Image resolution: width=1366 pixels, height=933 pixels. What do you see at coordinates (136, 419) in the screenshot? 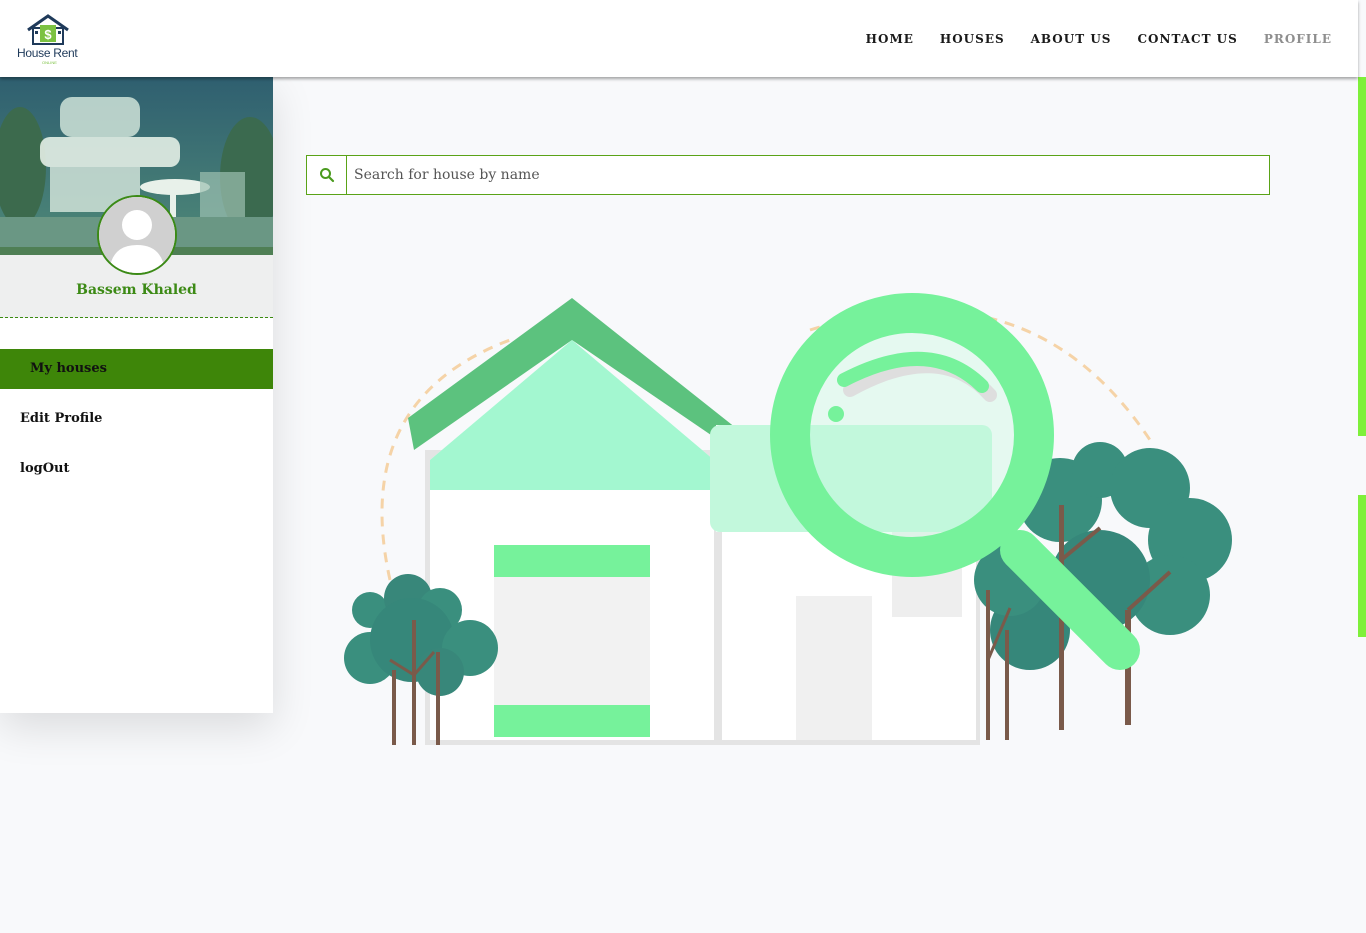
I see `menu-edit-profile: Edit Profile` at bounding box center [136, 419].